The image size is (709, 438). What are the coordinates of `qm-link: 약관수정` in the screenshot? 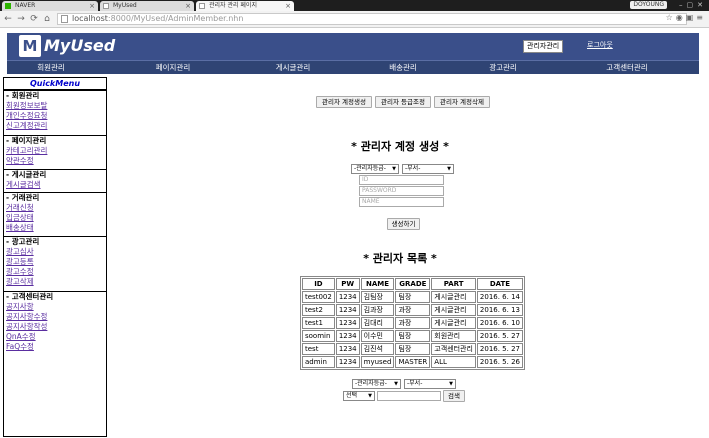 It's located at (55, 161).